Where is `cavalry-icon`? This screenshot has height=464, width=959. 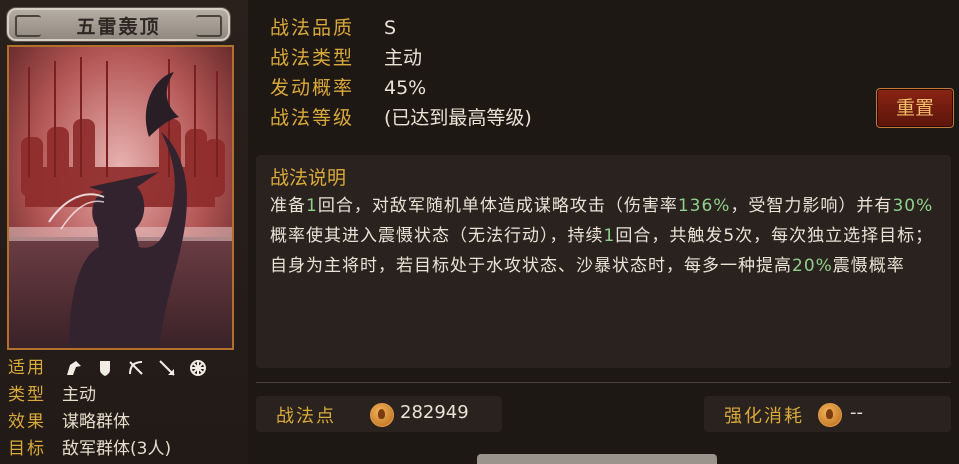 cavalry-icon is located at coordinates (74, 368).